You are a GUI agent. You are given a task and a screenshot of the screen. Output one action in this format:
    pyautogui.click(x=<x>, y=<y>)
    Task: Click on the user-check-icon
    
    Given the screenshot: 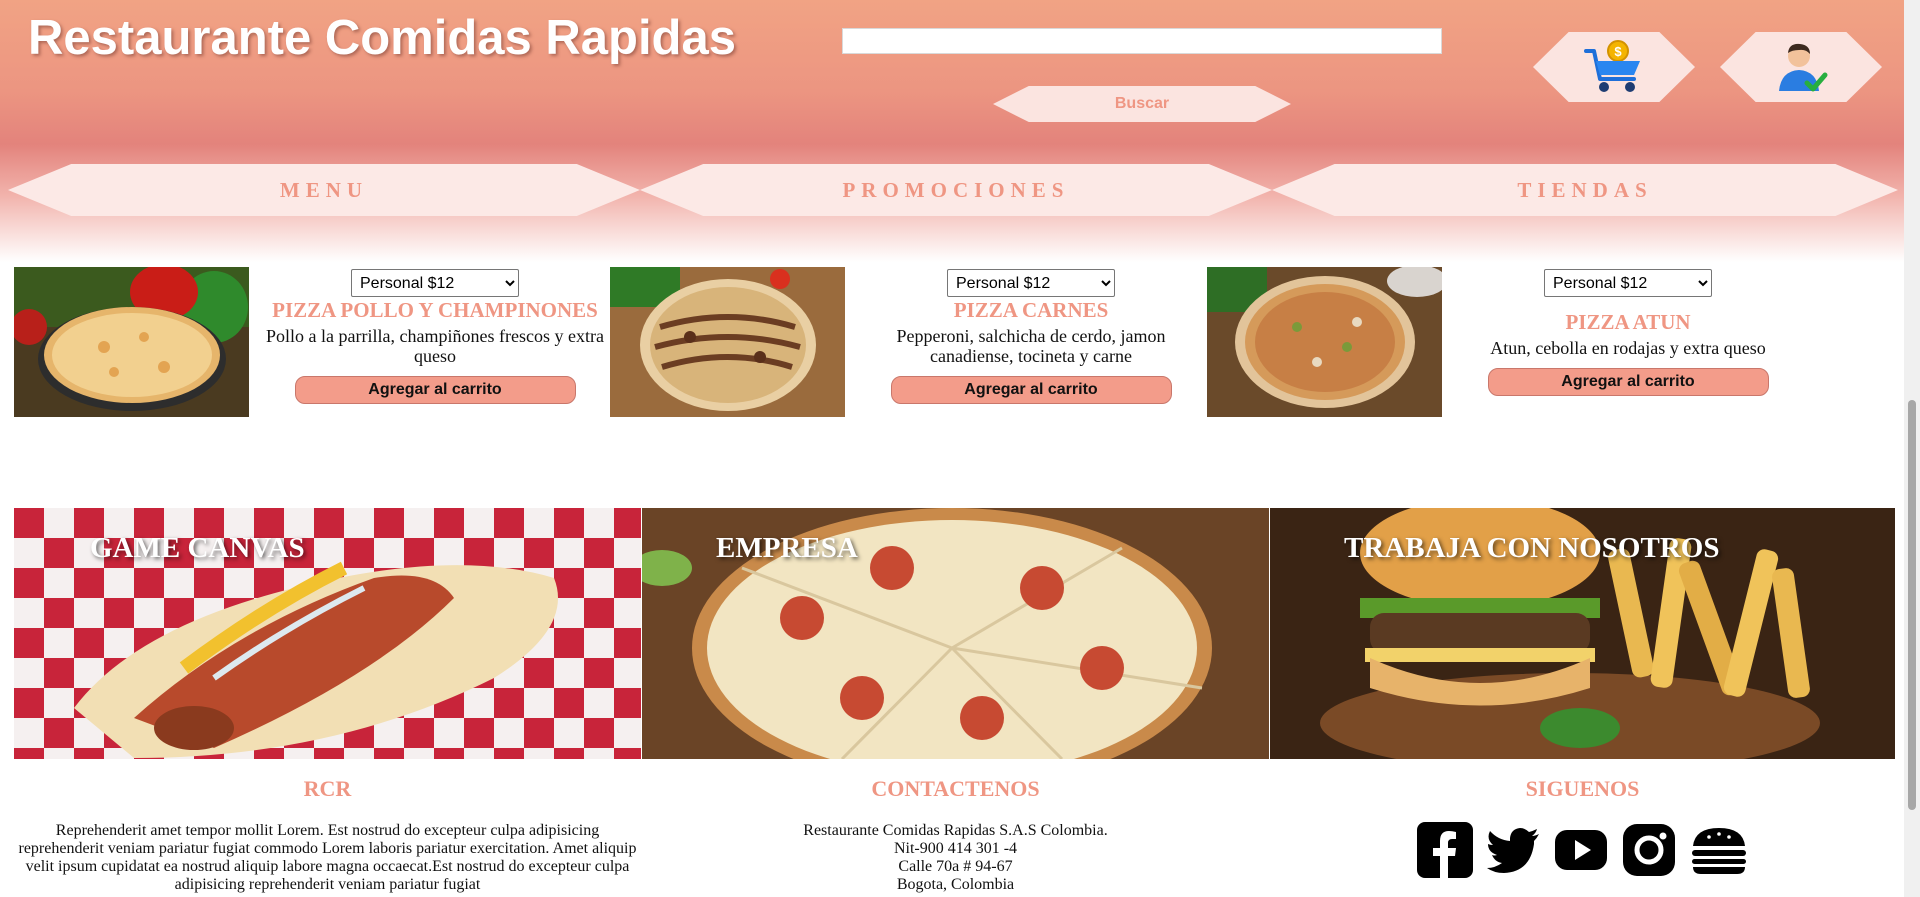 What is the action you would take?
    pyautogui.click(x=1803, y=67)
    